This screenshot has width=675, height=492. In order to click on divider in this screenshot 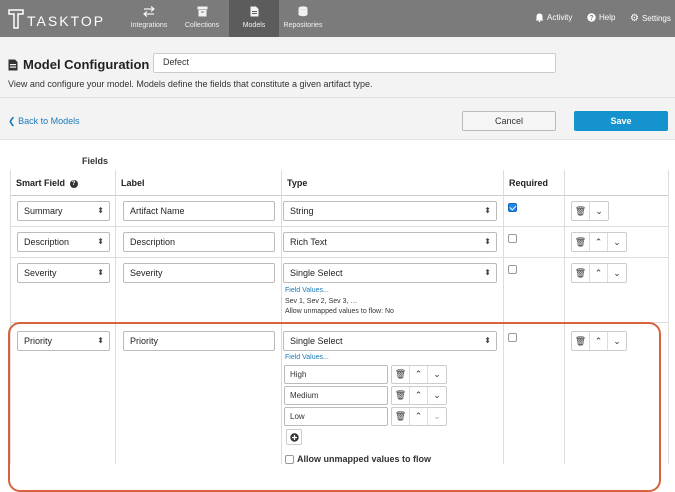, I will do `click(337, 97)`.